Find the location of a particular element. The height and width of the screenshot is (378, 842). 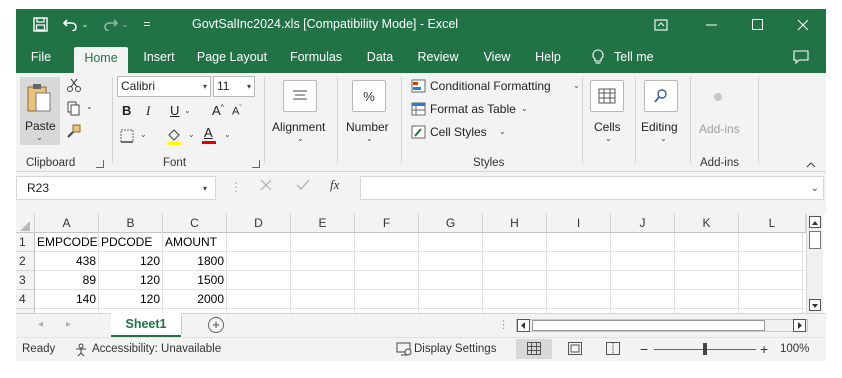

column-header: D is located at coordinates (259, 223).